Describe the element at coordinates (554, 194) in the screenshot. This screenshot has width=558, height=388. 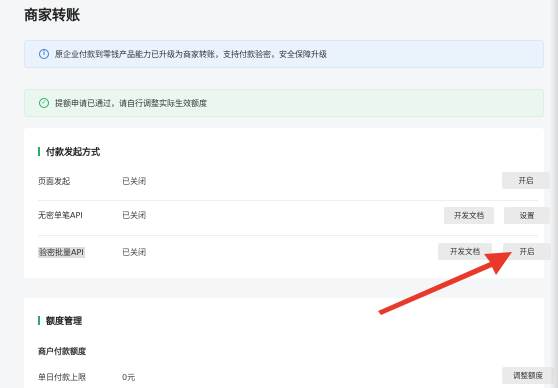
I see `window-edge-shadow` at that location.